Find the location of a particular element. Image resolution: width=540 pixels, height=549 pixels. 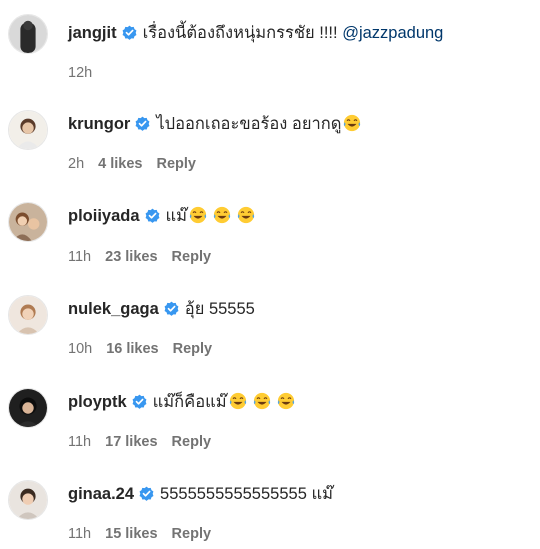

comment-line: ploypt​k แม๊ก็คือแม๊ is located at coordinates (181, 402).